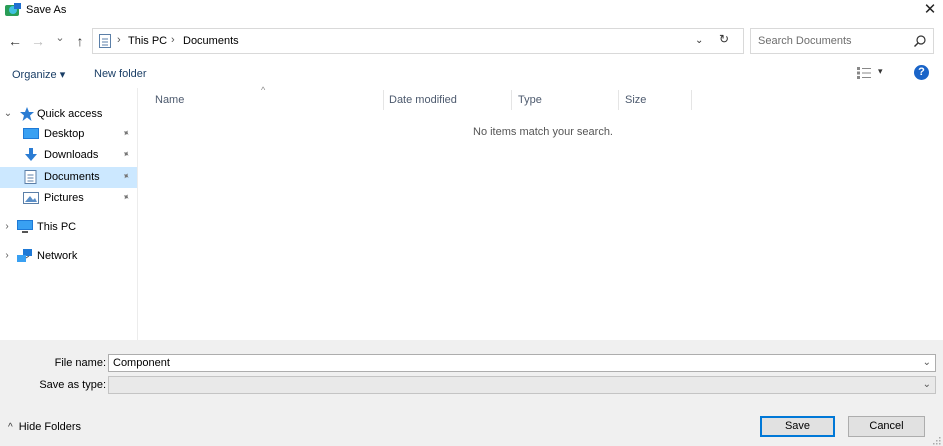 The image size is (943, 446). I want to click on refresh-button: ↻, so click(724, 39).